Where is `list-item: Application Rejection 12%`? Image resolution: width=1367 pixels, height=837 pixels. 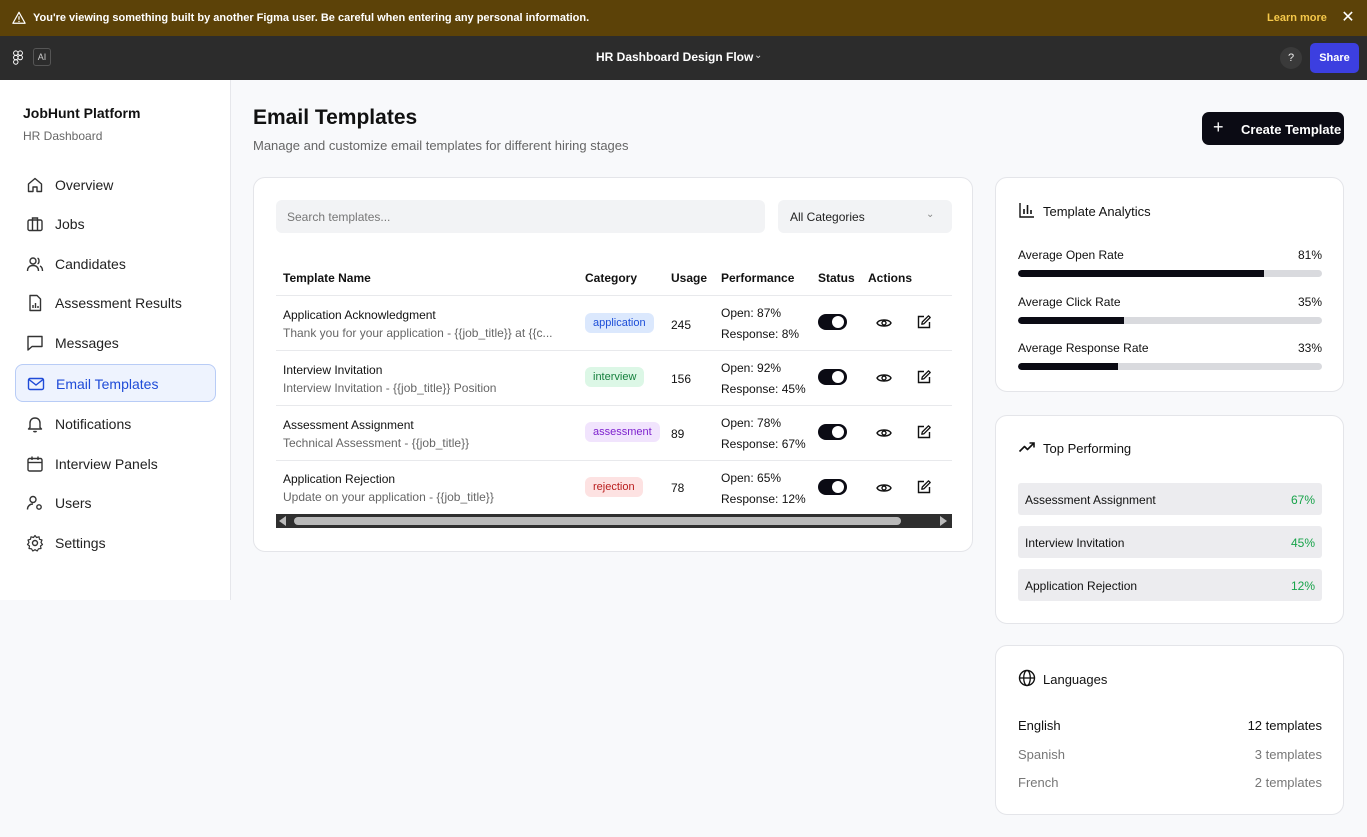 list-item: Application Rejection 12% is located at coordinates (1170, 585).